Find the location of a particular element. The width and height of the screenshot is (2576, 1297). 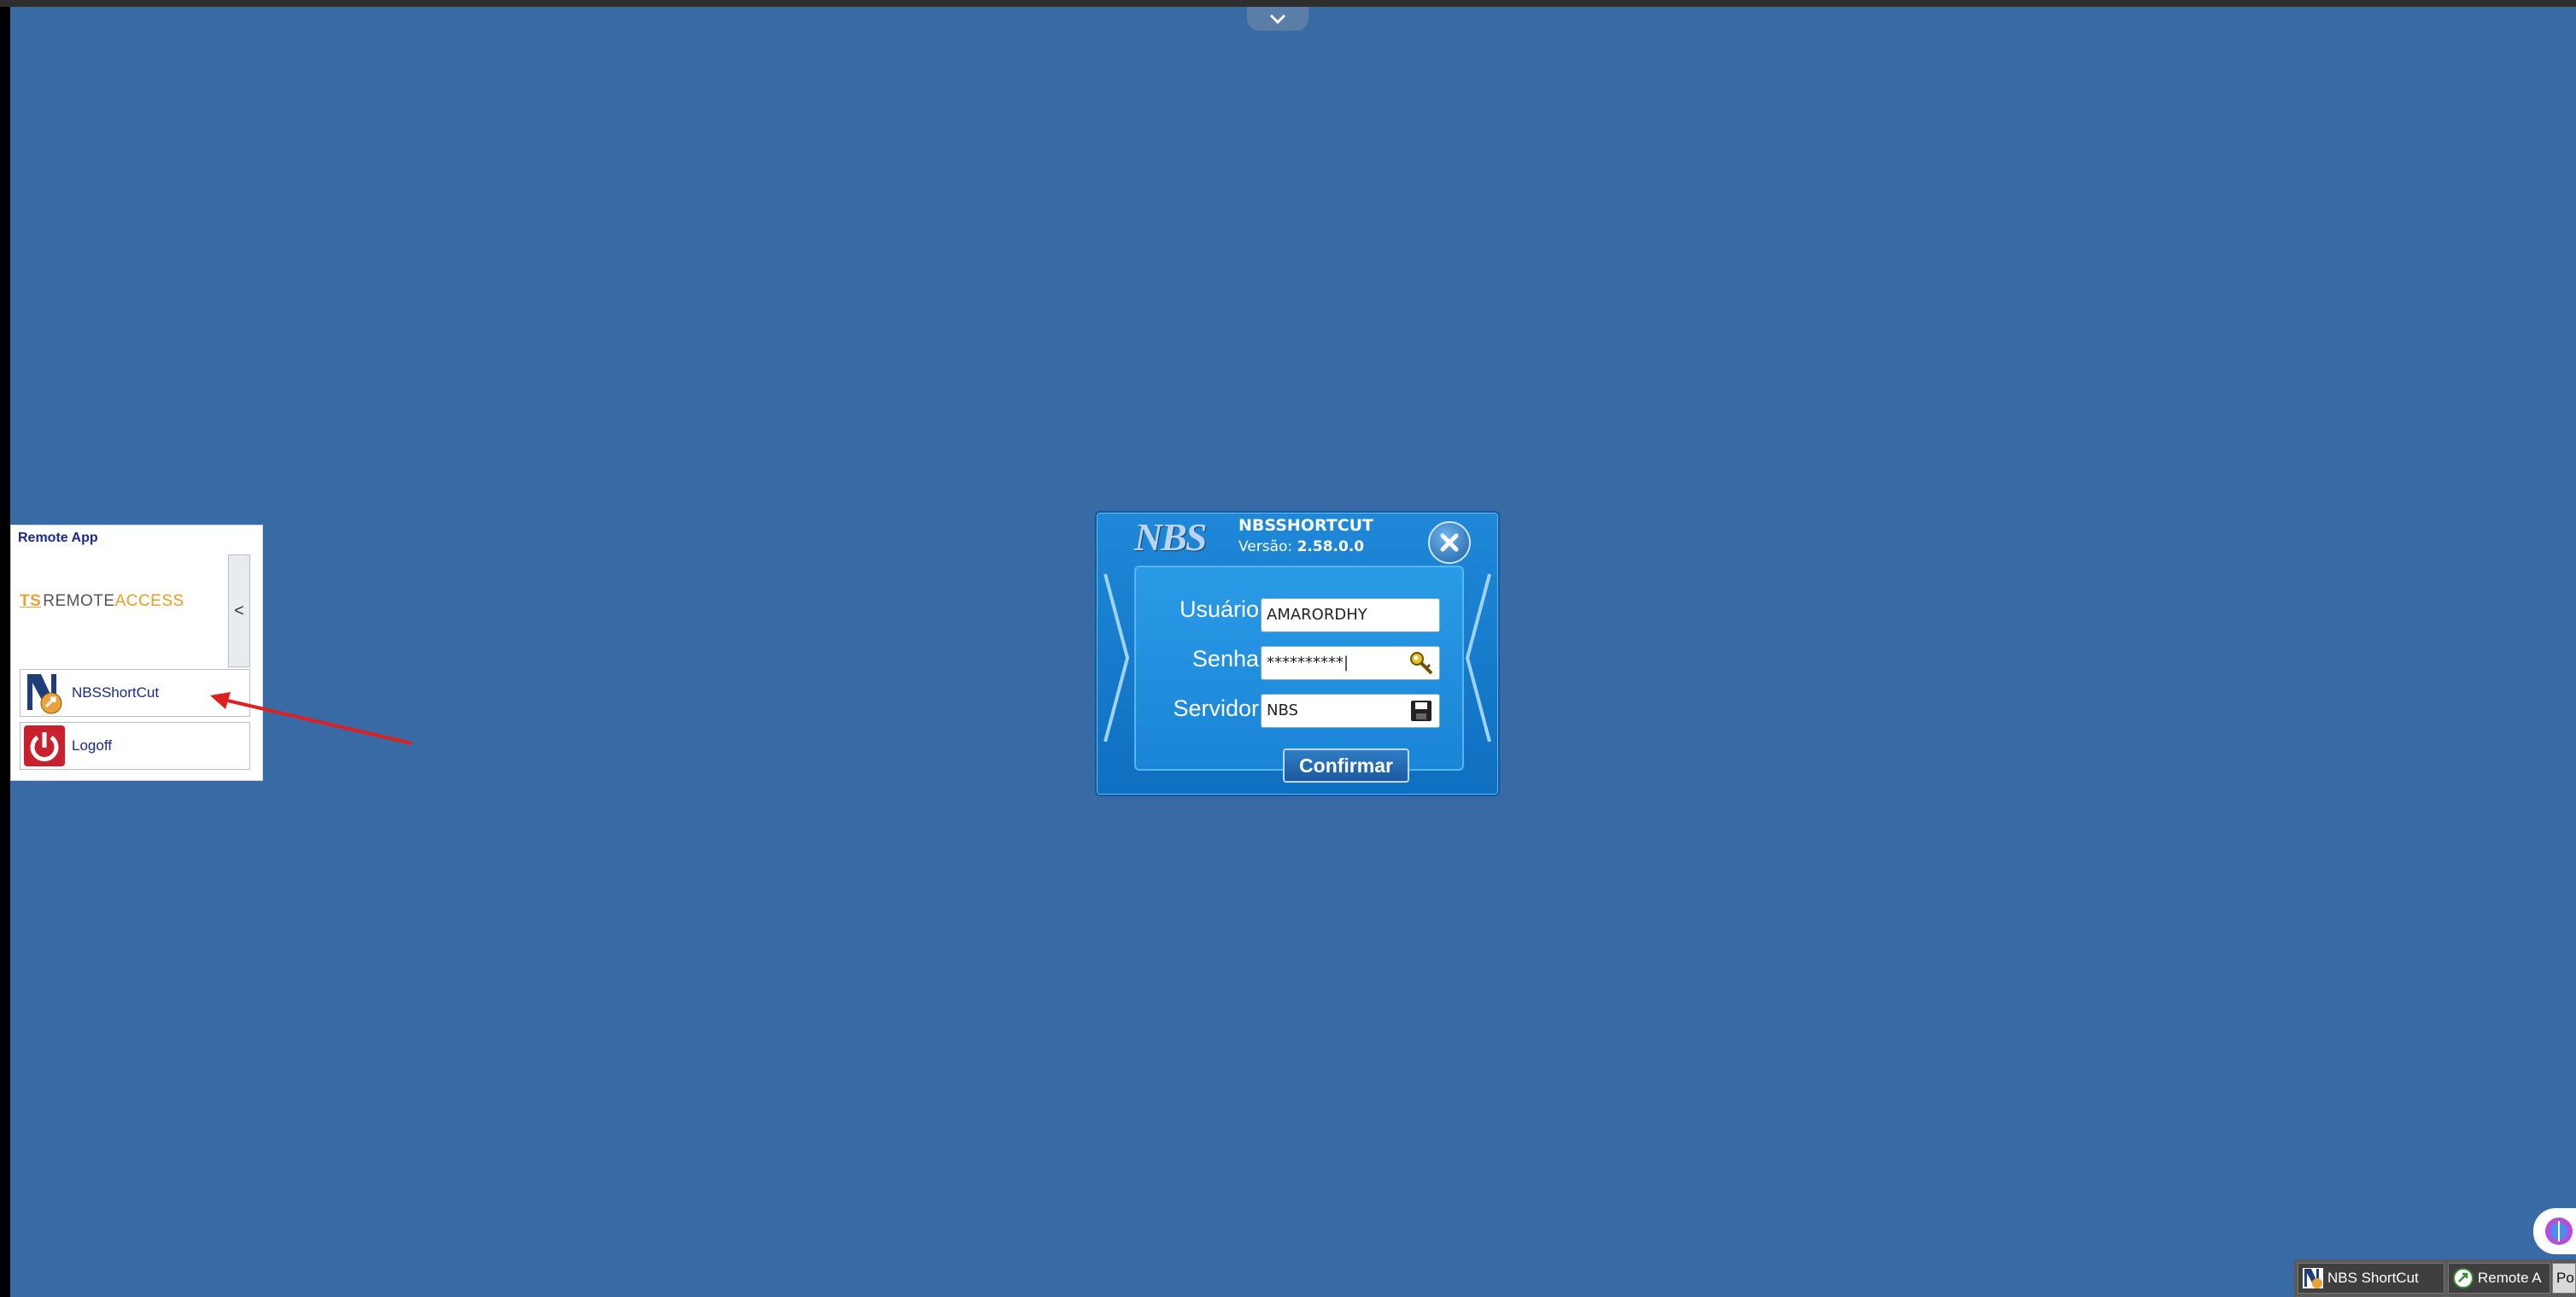

close-button is located at coordinates (1449, 542).